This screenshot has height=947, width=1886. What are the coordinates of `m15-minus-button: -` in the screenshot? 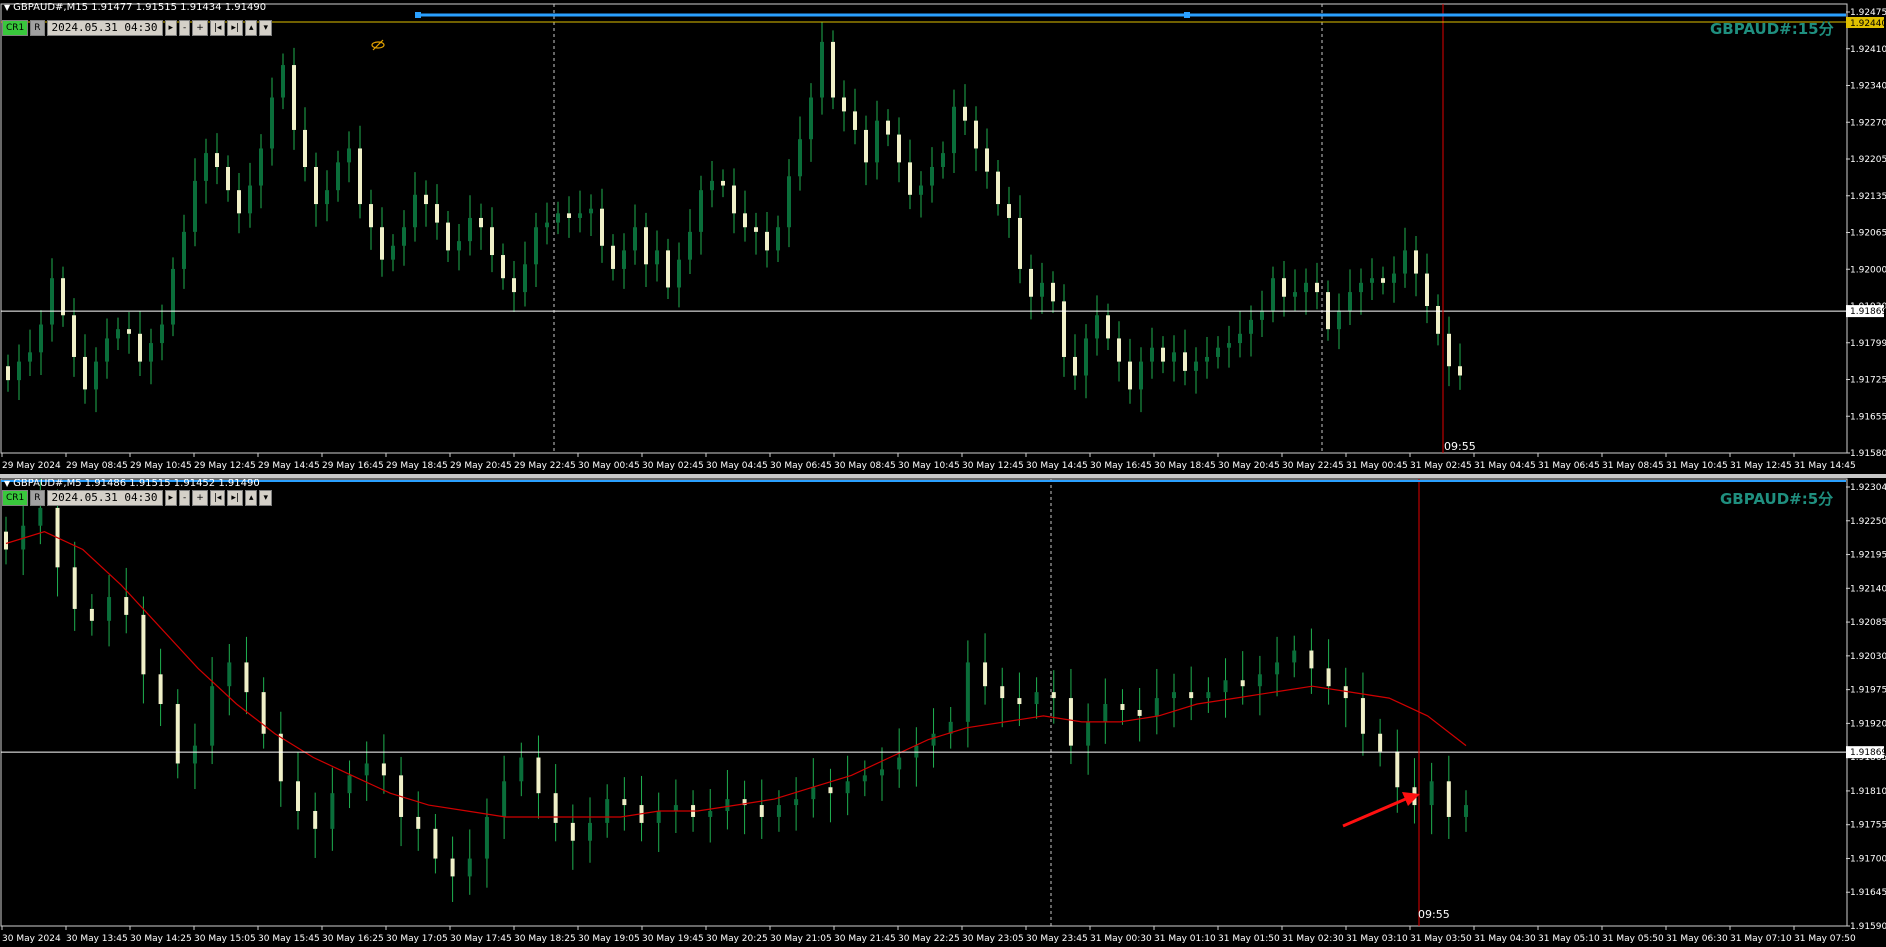 It's located at (185, 27).